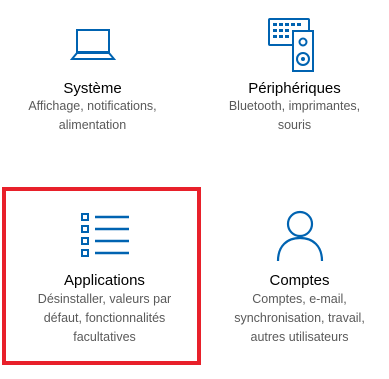 This screenshot has height=379, width=389. I want to click on person-icon, so click(299, 236).